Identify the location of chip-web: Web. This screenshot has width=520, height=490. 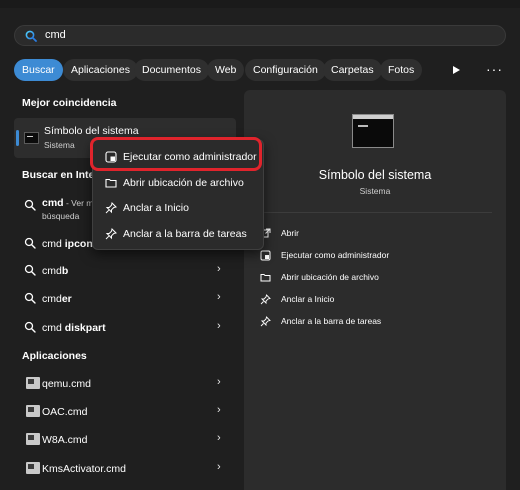
(226, 70).